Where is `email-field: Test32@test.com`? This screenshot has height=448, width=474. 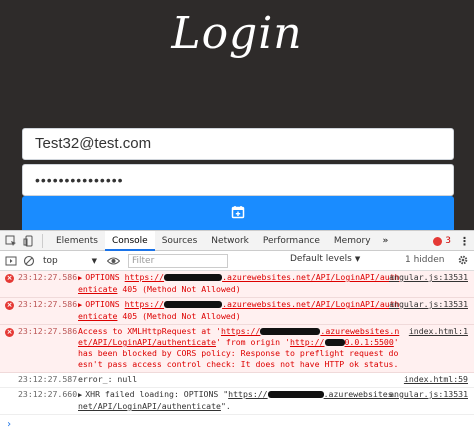 email-field: Test32@test.com is located at coordinates (238, 144).